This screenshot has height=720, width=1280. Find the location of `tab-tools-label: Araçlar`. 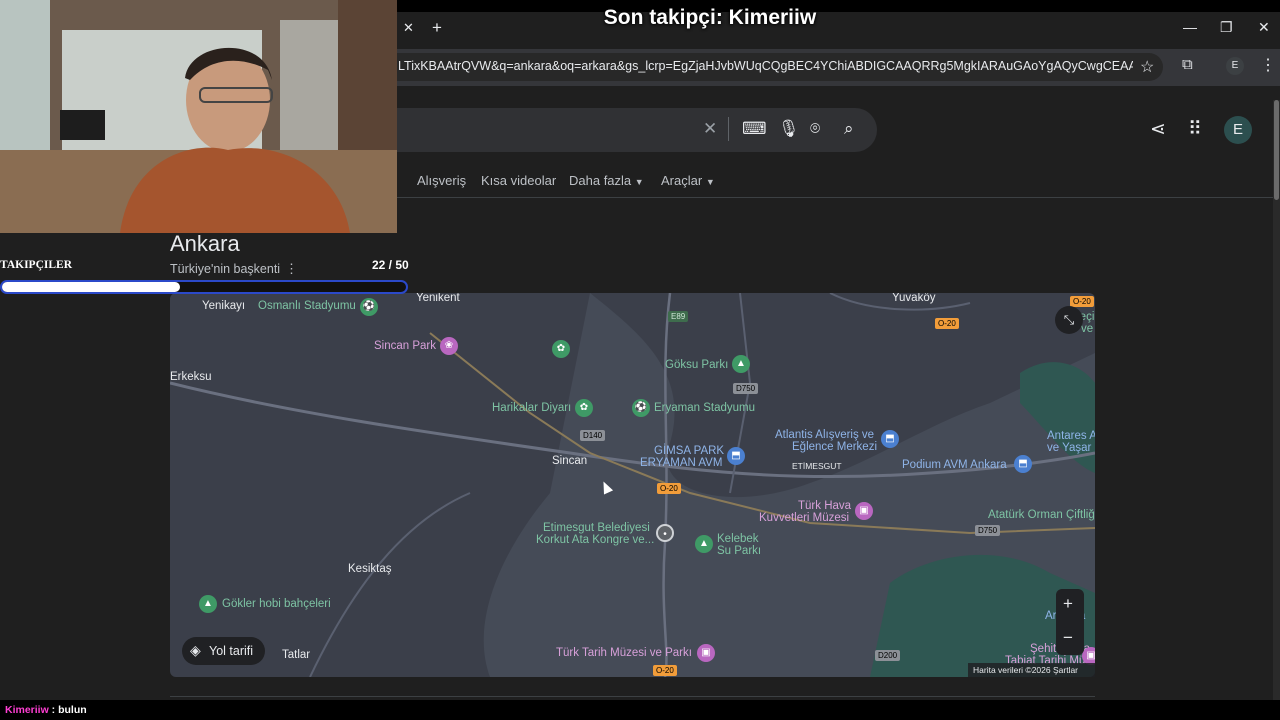

tab-tools-label: Araçlar is located at coordinates (682, 180).